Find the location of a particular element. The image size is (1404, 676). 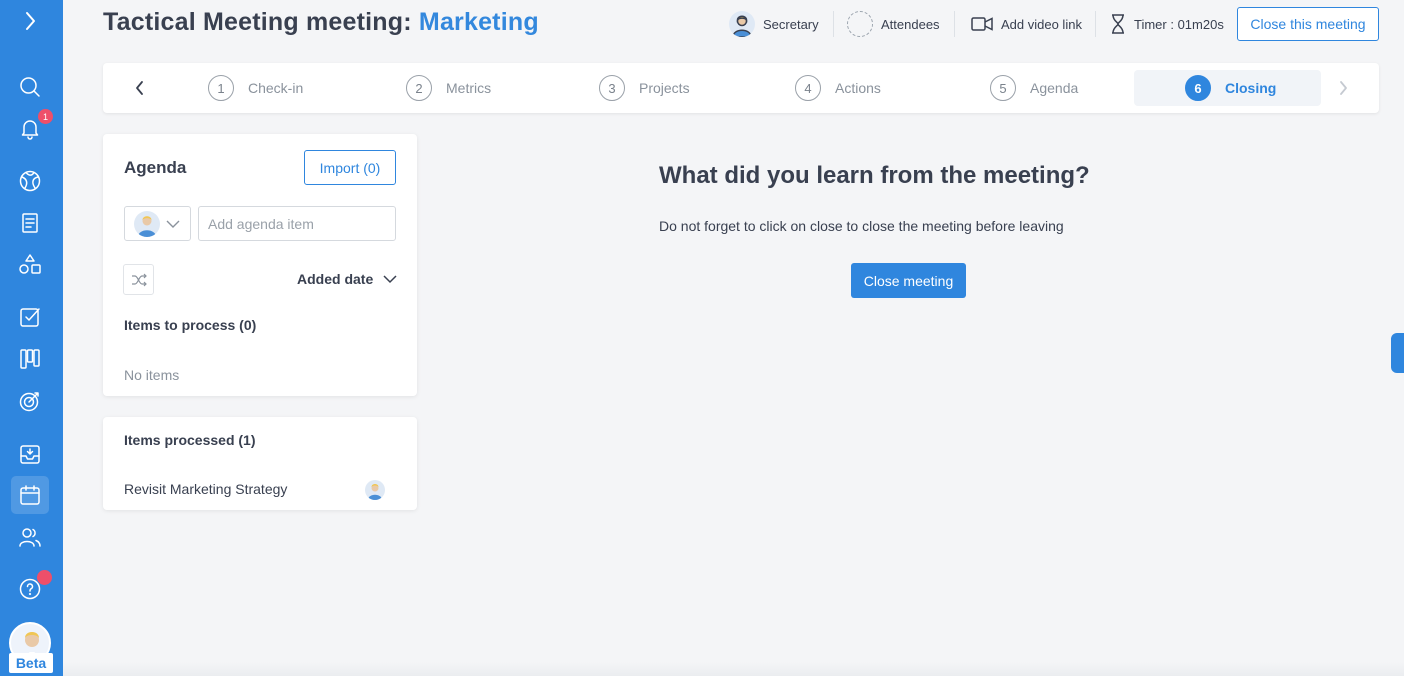

help-badge is located at coordinates (44, 577).